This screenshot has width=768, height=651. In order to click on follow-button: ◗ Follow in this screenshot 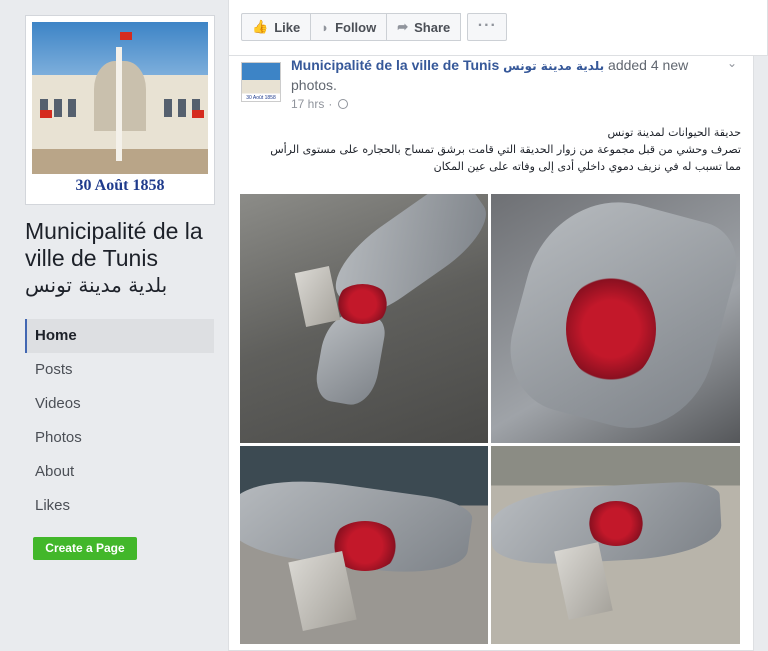, I will do `click(349, 27)`.